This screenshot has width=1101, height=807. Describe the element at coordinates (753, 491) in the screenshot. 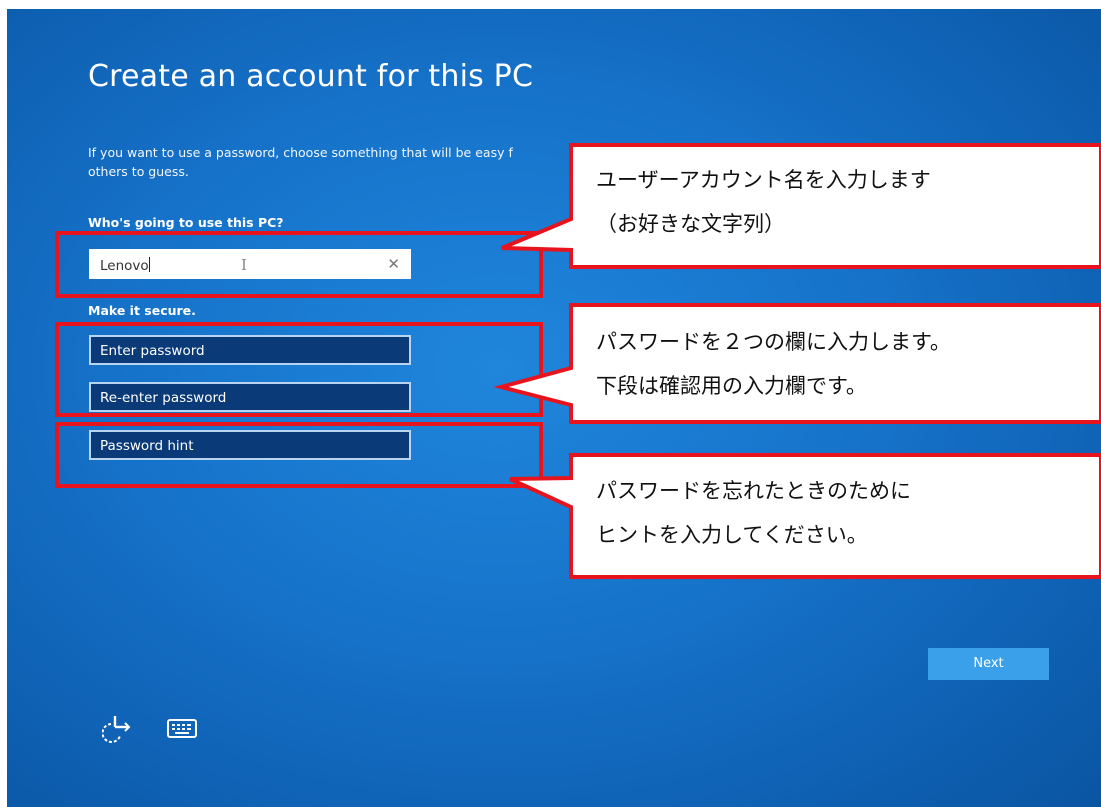

I see `callout-hint-line-1: パスワードを忘れたときのために` at that location.